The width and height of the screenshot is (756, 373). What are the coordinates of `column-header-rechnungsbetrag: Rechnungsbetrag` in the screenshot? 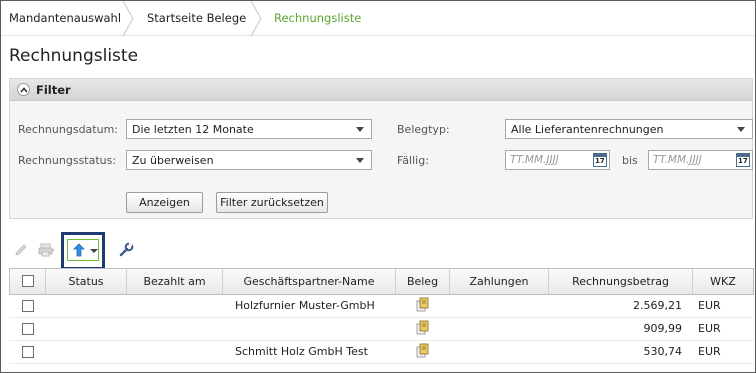 It's located at (621, 281).